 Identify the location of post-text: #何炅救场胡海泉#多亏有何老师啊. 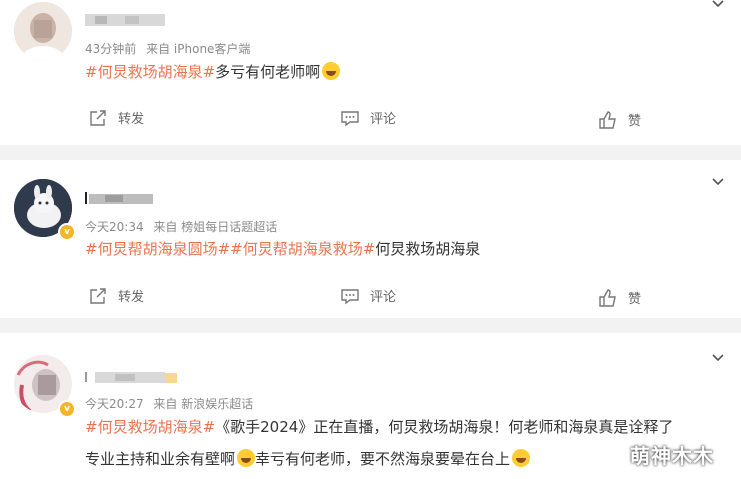
(213, 72).